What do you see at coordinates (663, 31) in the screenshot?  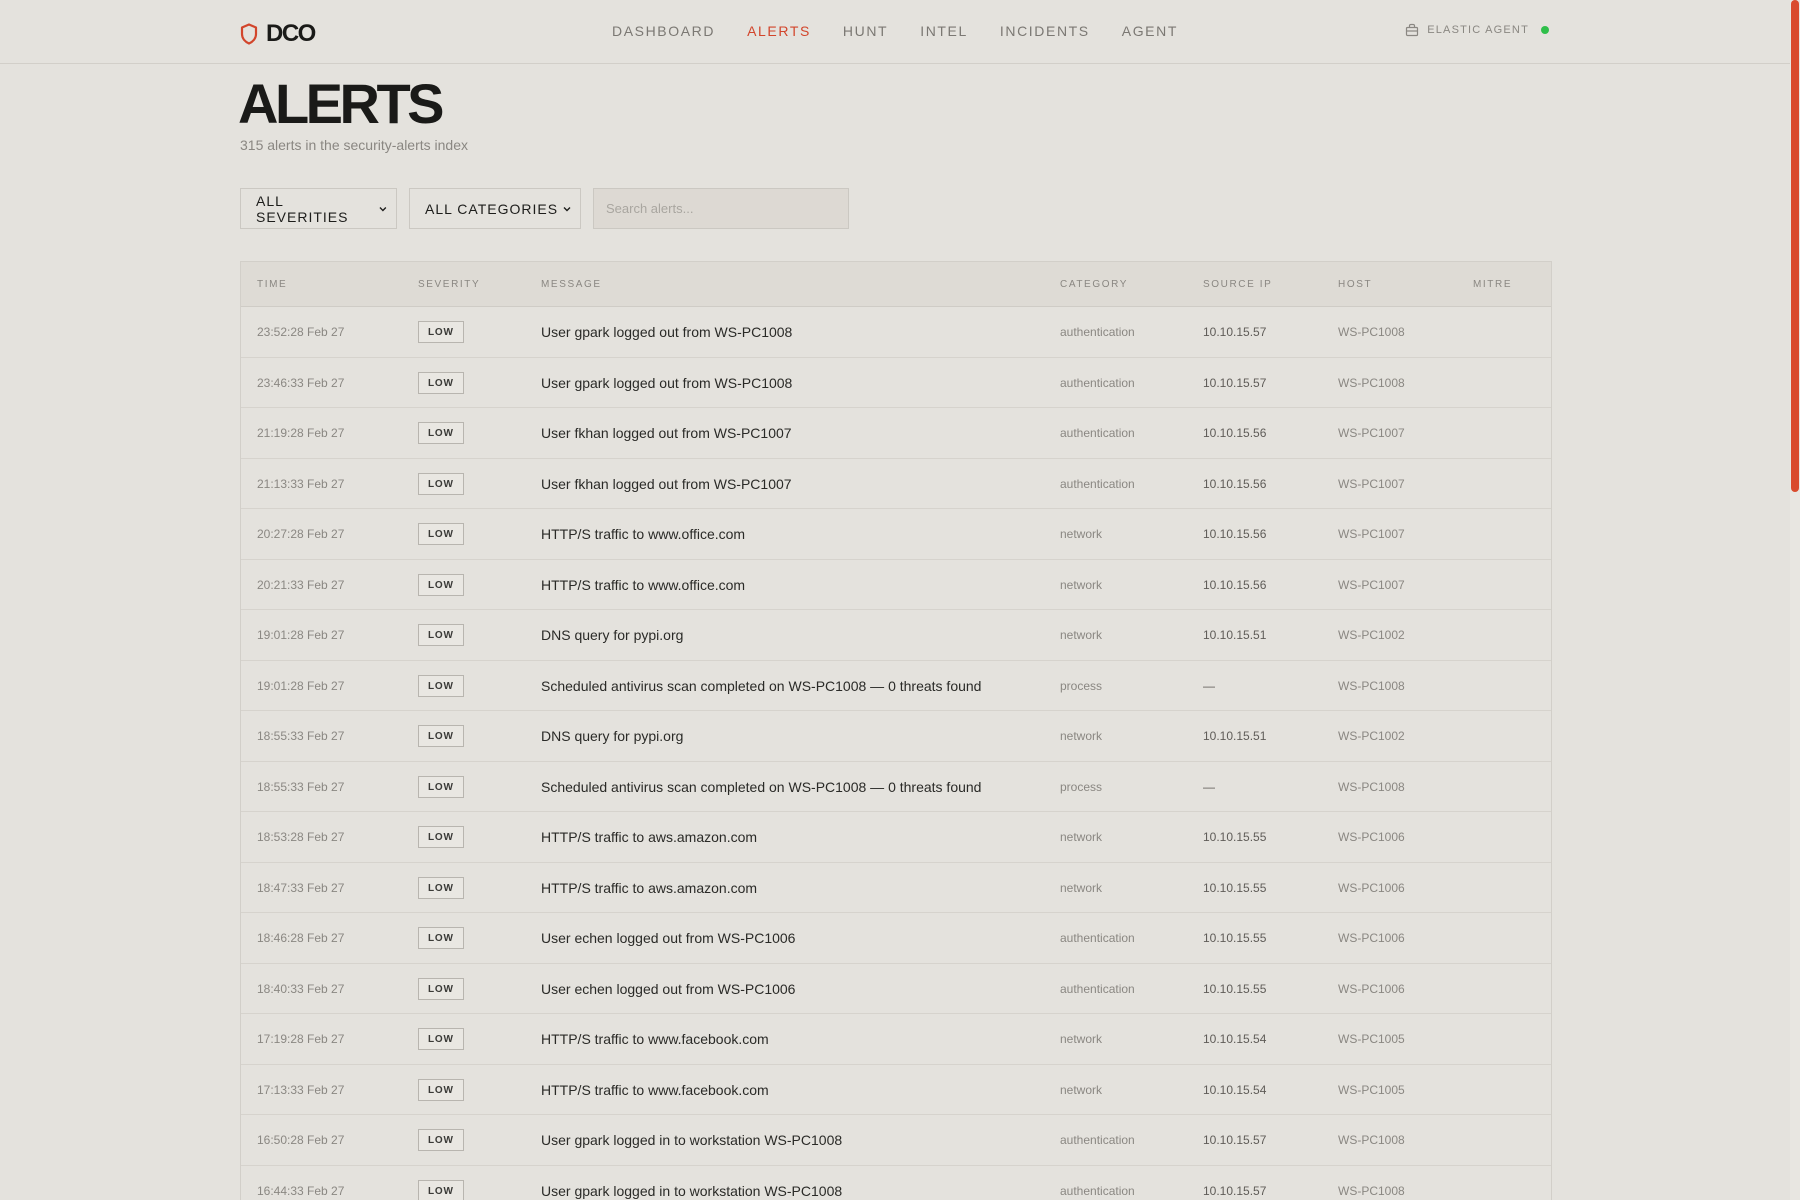 I see `nav-item-dashboard: DASHBOARD` at bounding box center [663, 31].